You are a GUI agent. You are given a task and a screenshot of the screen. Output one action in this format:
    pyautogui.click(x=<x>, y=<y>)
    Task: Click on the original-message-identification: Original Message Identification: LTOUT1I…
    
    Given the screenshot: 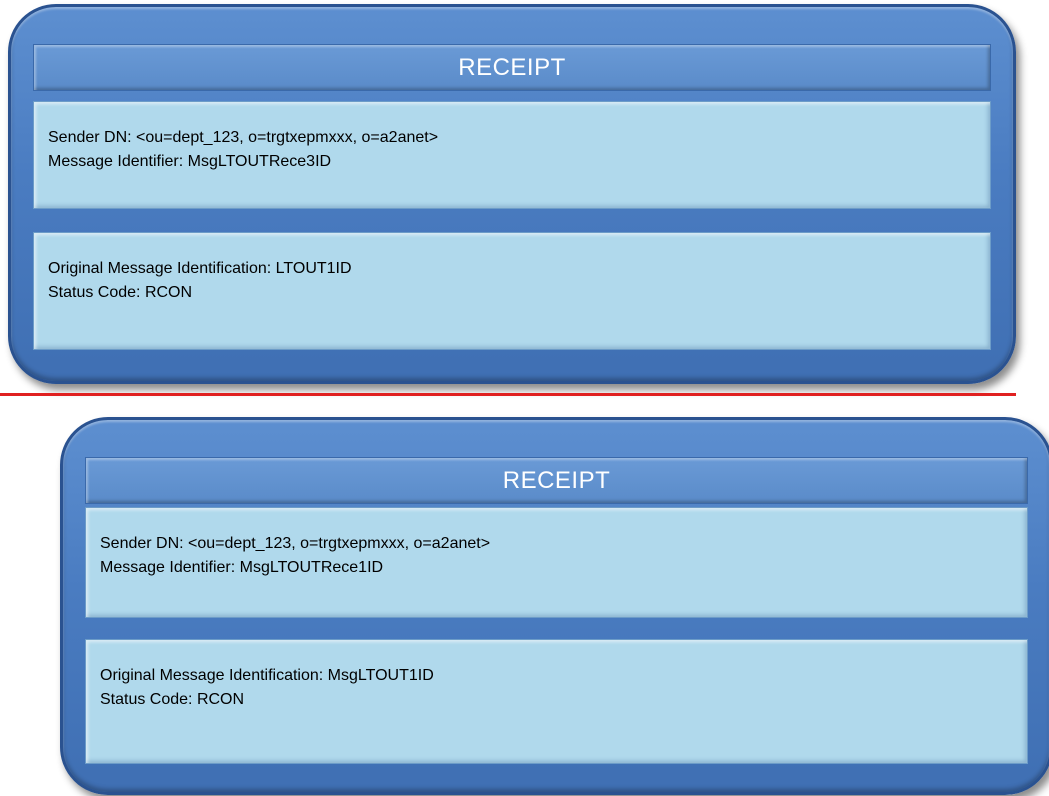 What is the action you would take?
    pyautogui.click(x=200, y=268)
    